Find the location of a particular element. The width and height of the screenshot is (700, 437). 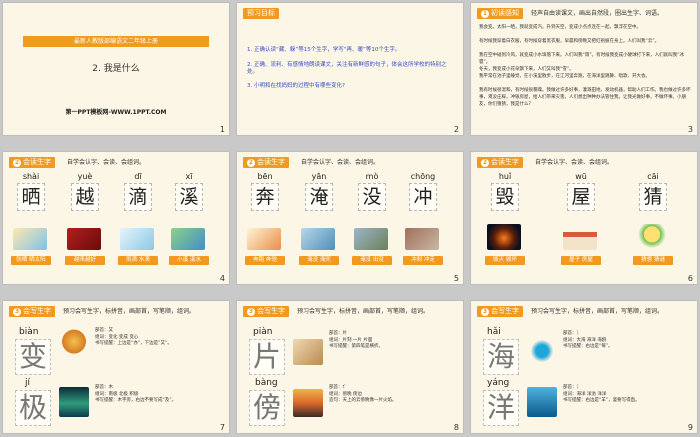

word-example: 越来越好 is located at coordinates (85, 260).